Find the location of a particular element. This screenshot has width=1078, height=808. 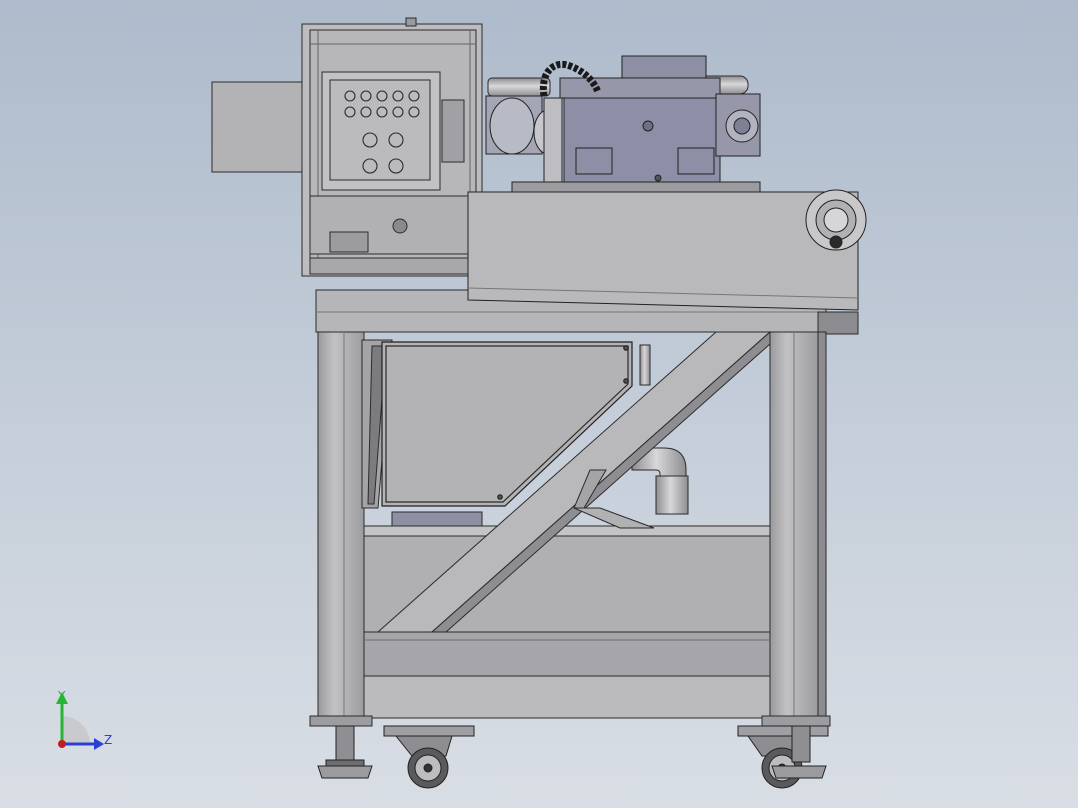

frame-middle-shelf is located at coordinates (567, 531).